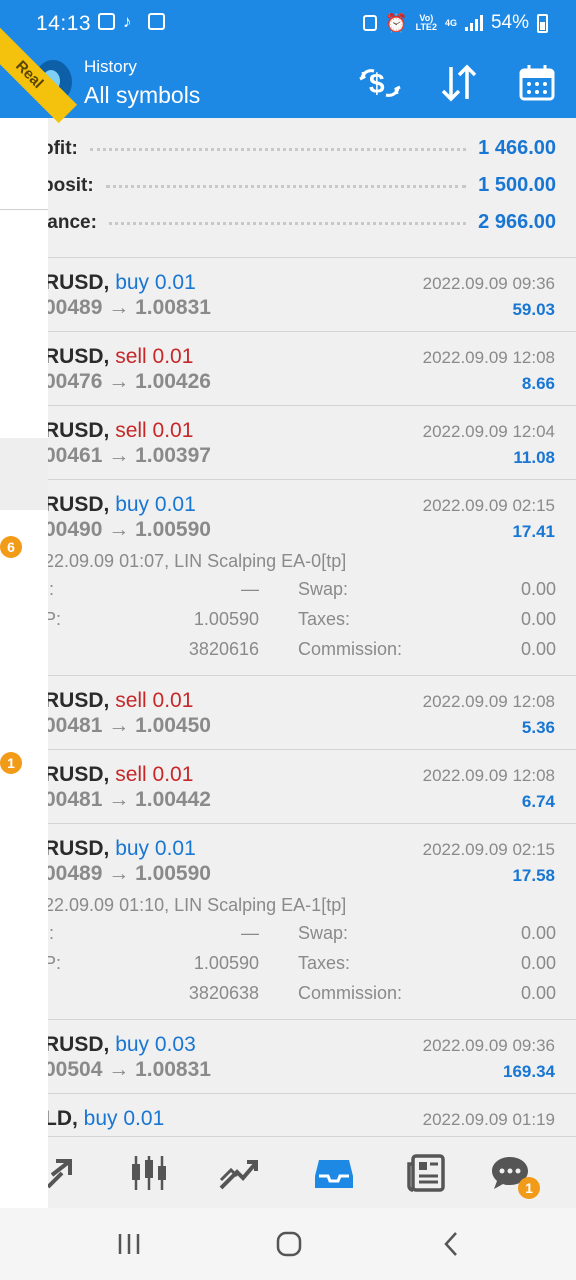 Image resolution: width=576 pixels, height=1280 pixels. I want to click on navigation-drawer: 6 1, so click(24, 663).